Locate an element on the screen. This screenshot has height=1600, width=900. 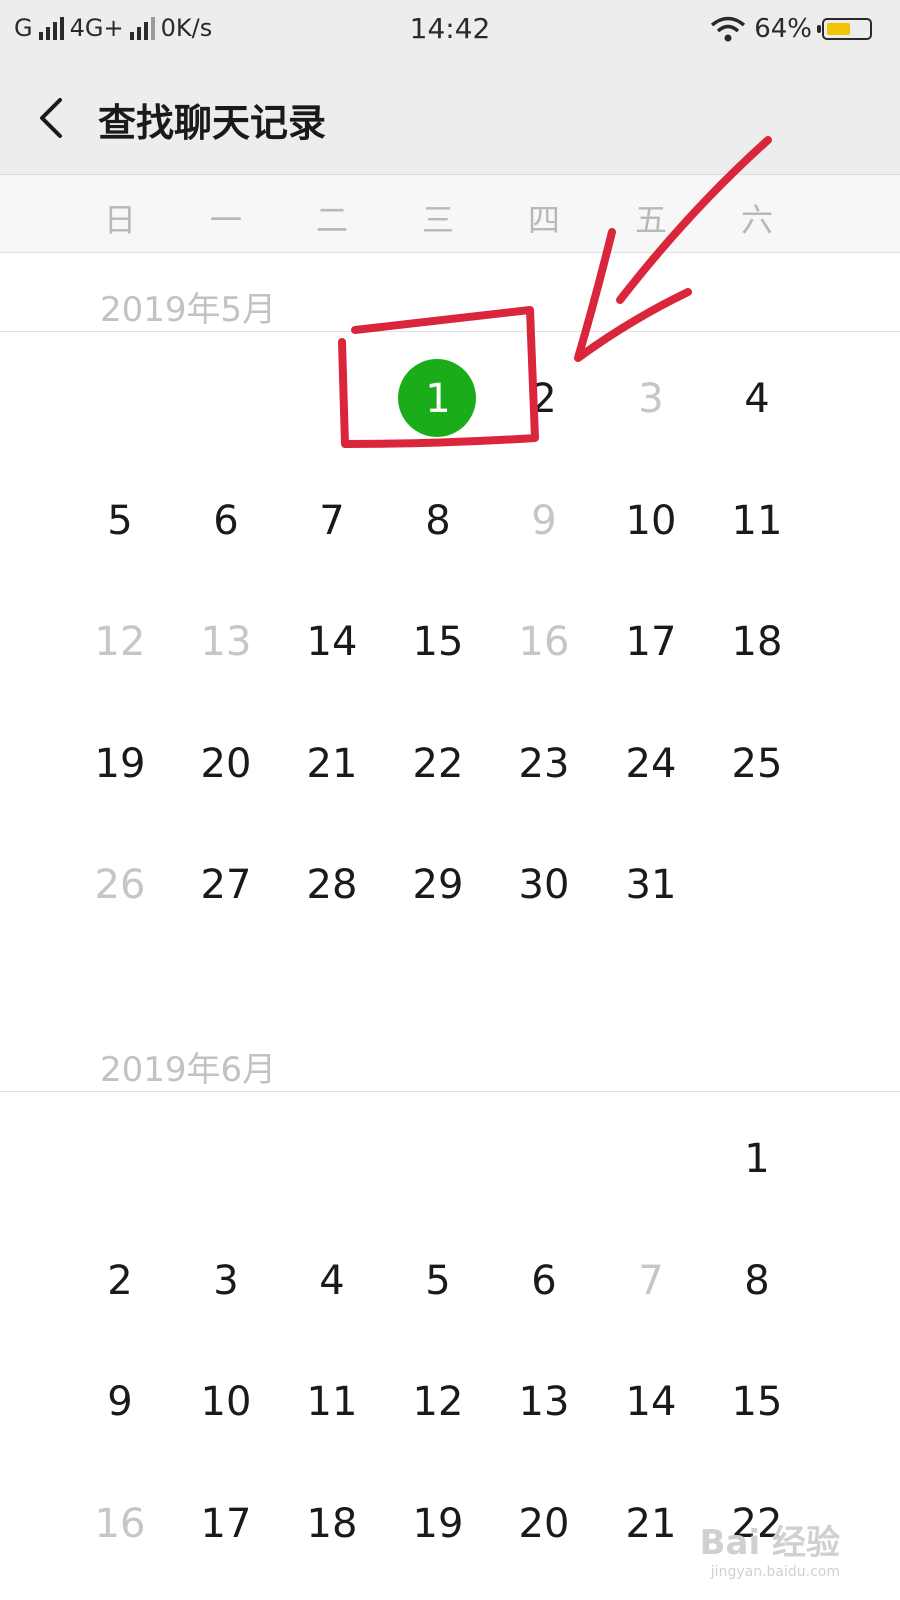
month-heading: 2019年5月 is located at coordinates (188, 310).